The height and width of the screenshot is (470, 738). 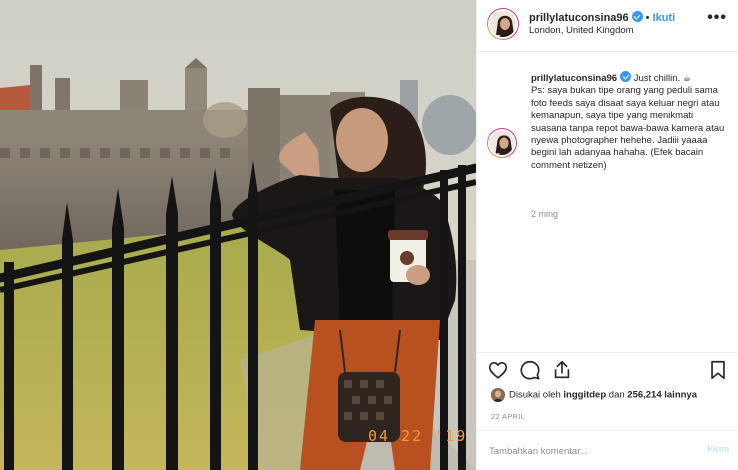 What do you see at coordinates (545, 214) in the screenshot?
I see `caption-timestamp: 2 ming` at bounding box center [545, 214].